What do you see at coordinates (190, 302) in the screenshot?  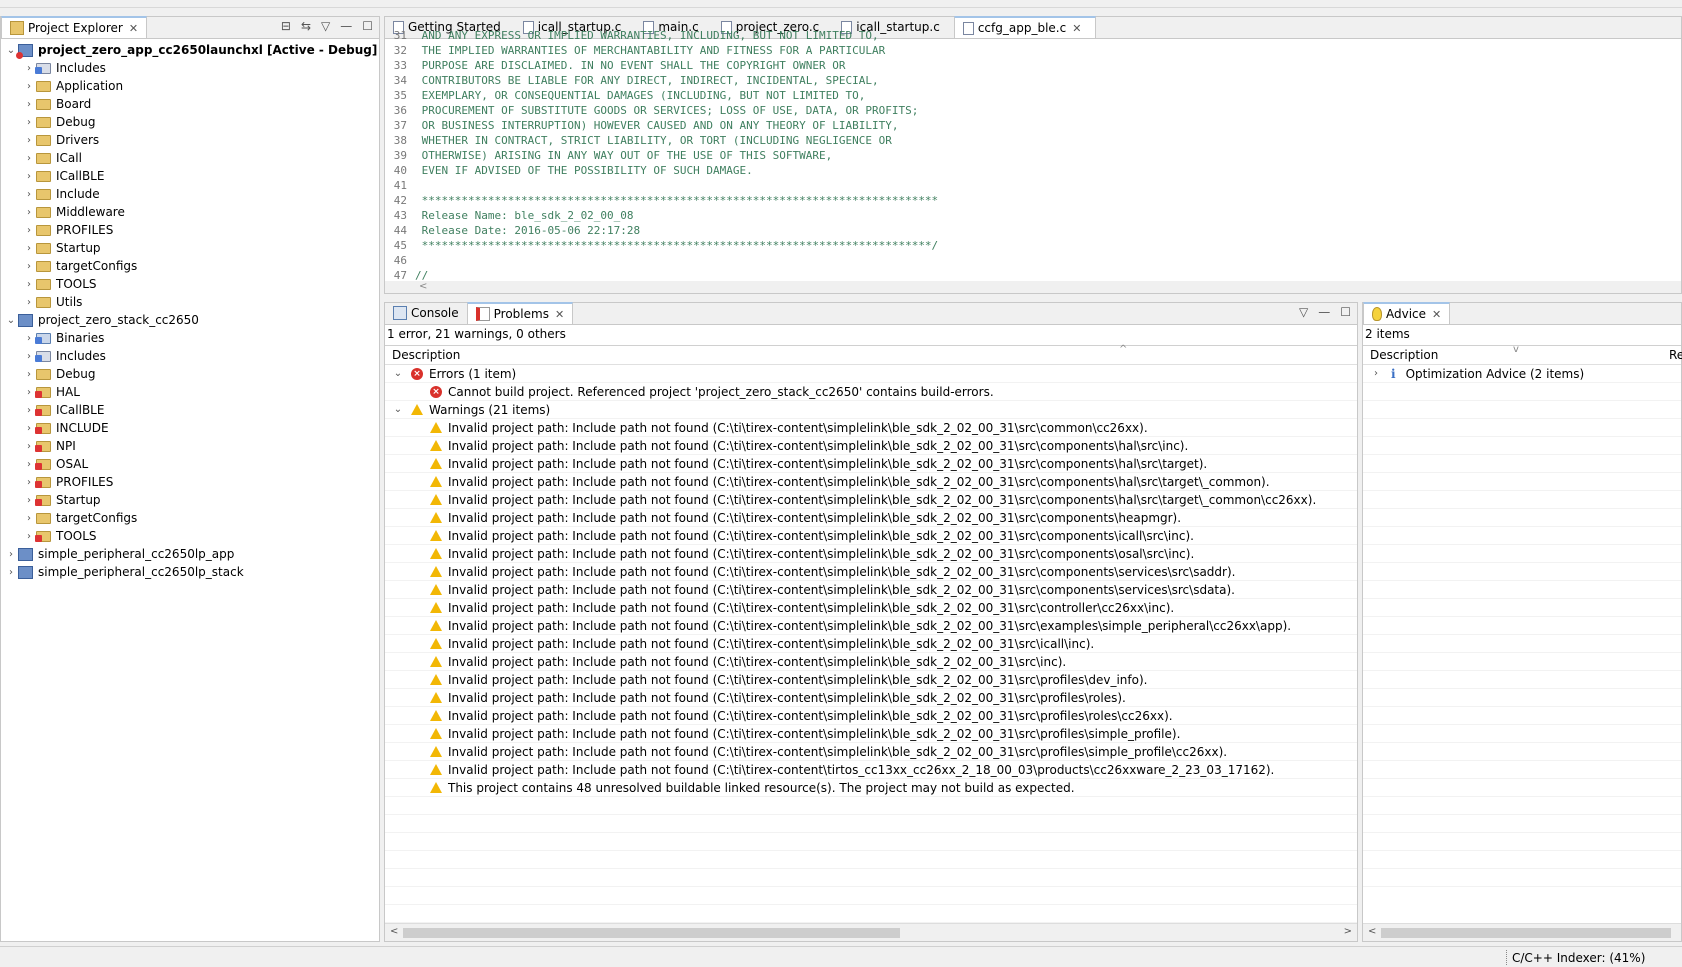 I see `tree-item: › Utils` at bounding box center [190, 302].